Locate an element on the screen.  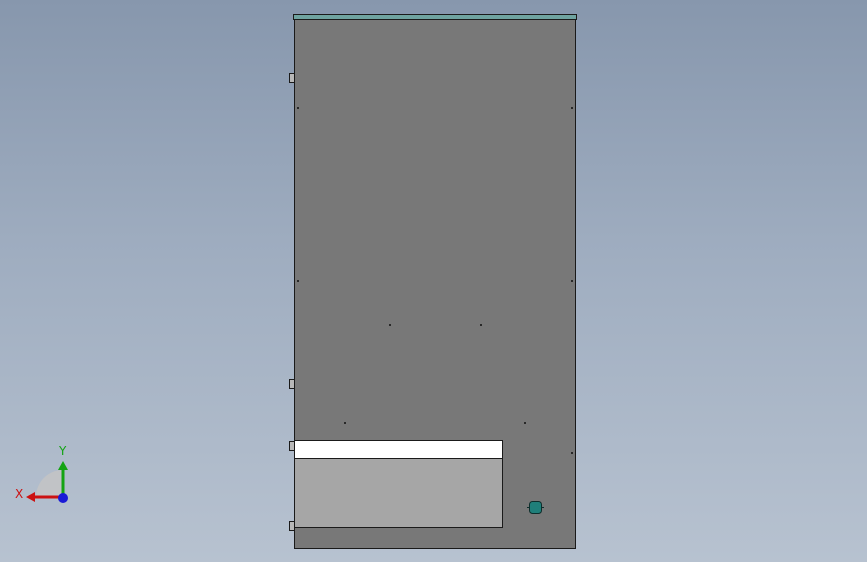
y-axis-arrow-icon is located at coordinates (63, 465).